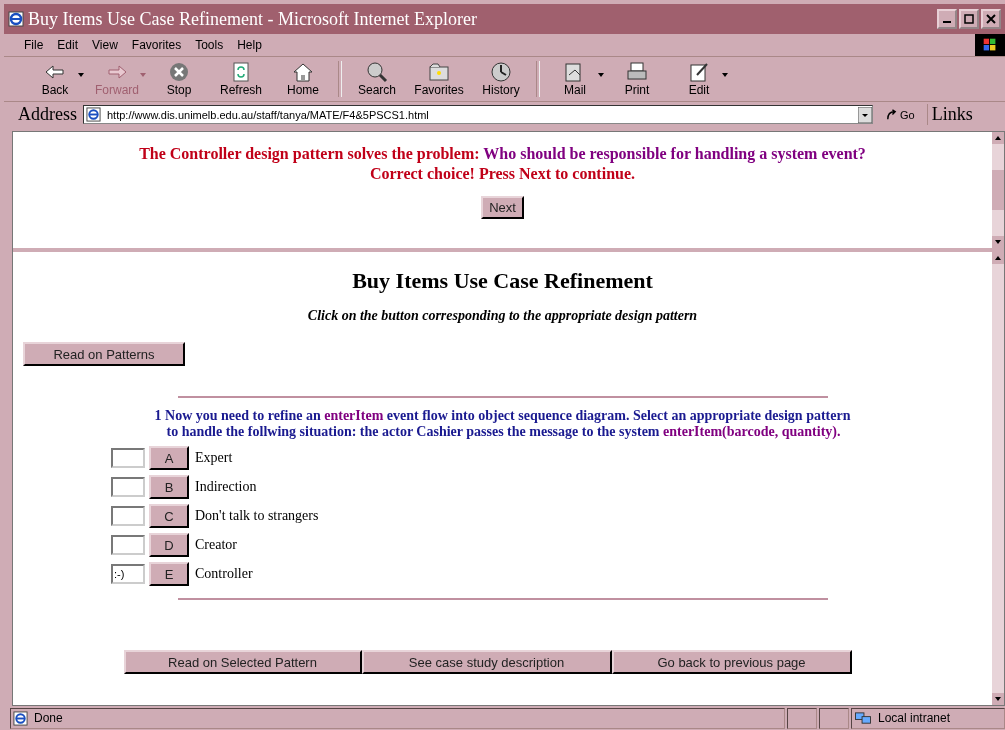 The width and height of the screenshot is (1005, 730). Describe the element at coordinates (241, 79) in the screenshot. I see `toolbar-button: Refresh` at that location.